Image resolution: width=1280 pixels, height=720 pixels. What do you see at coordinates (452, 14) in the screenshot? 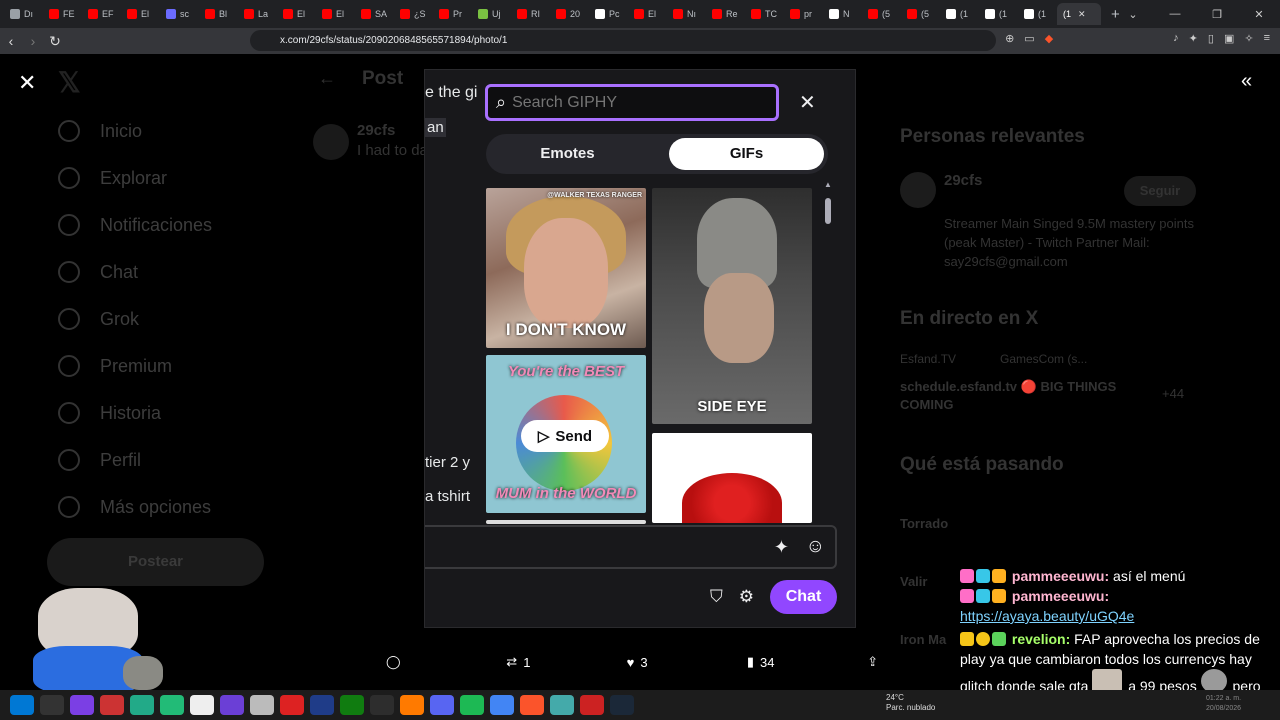
I see `browser-tab: Pr` at bounding box center [452, 14].